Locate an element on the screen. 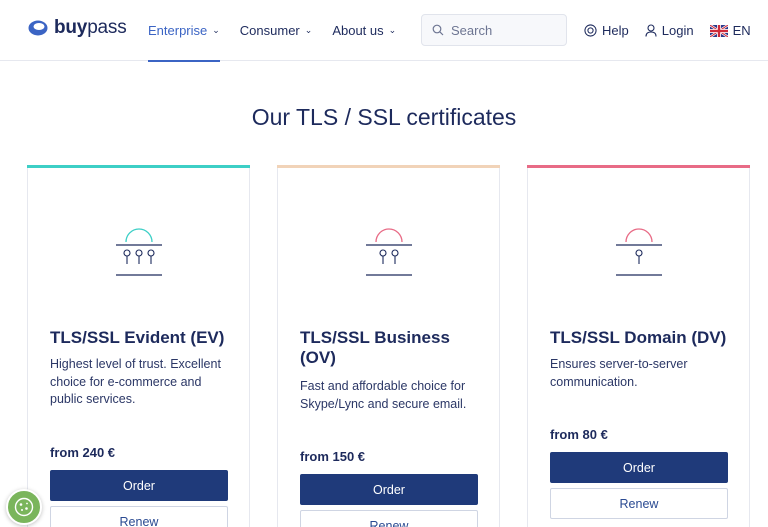  buypass-logo: buypass is located at coordinates (77, 28).